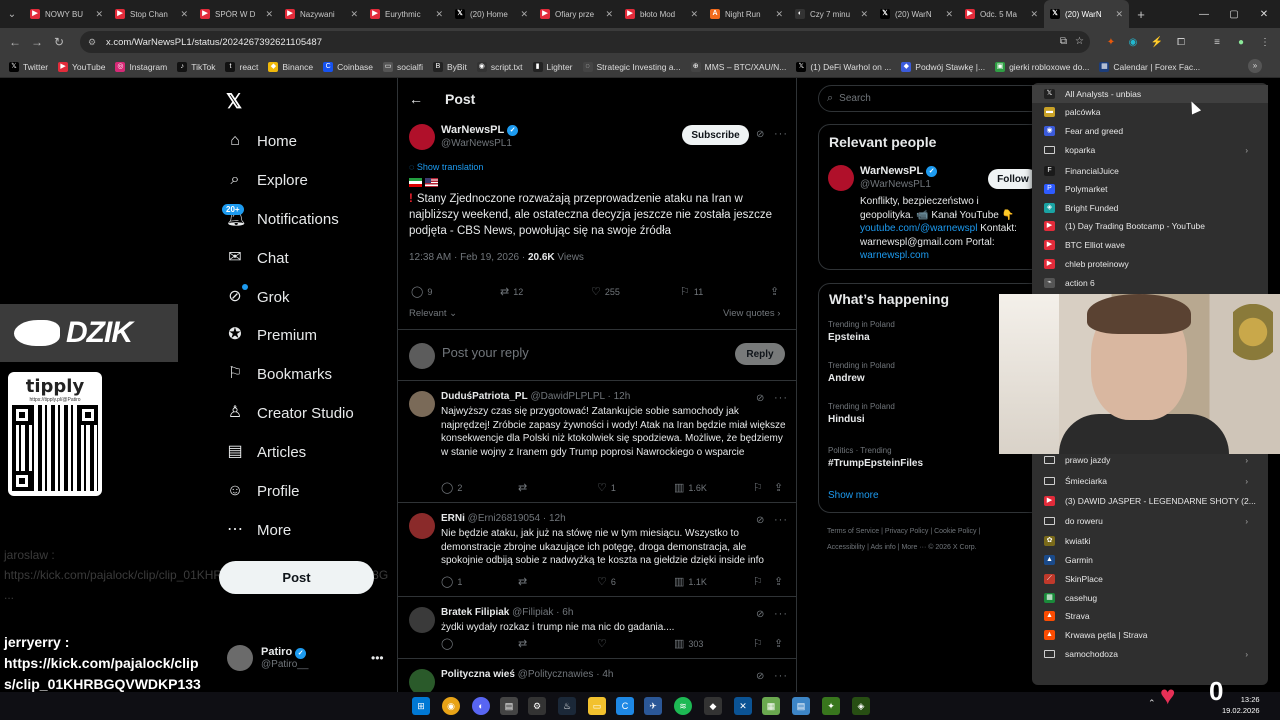 Image resolution: width=1280 pixels, height=720 pixels. I want to click on portal-link: warnewspl.com, so click(894, 255).